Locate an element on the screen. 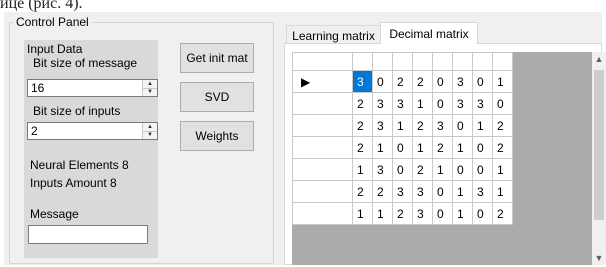  bit-size-message-label: Bit size of message is located at coordinates (85, 63).